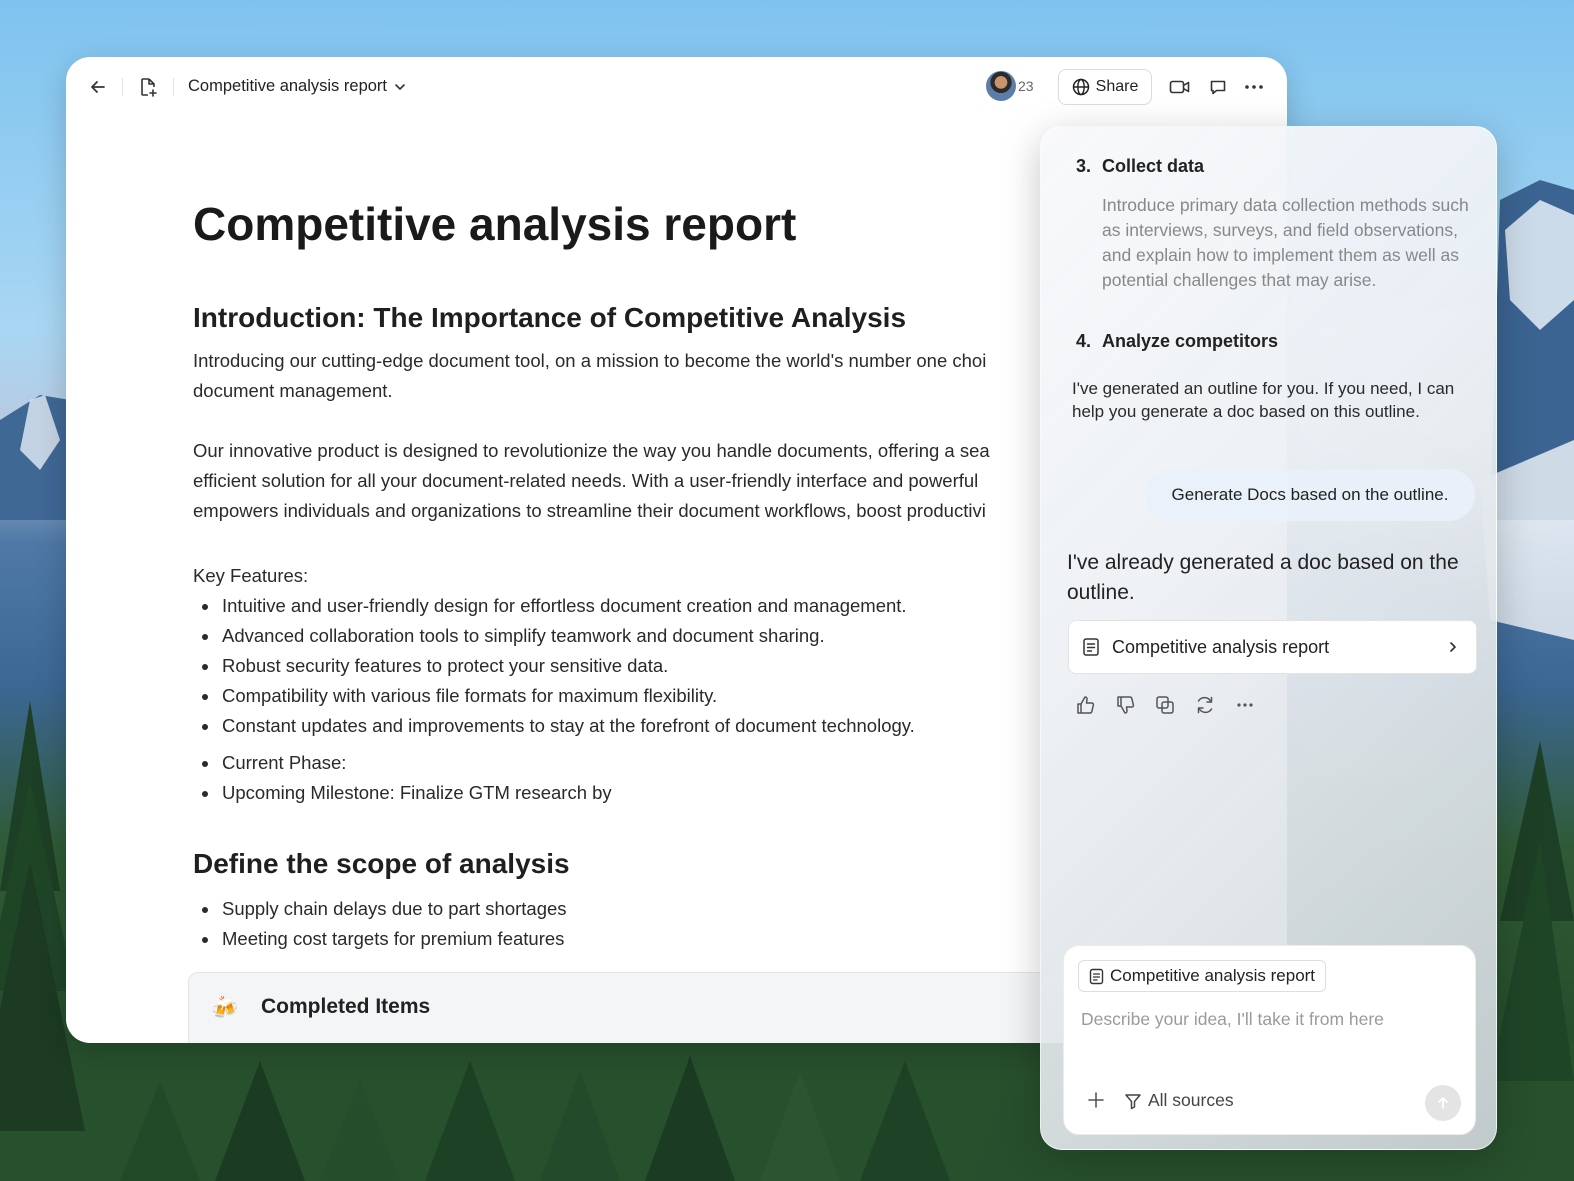 The width and height of the screenshot is (1574, 1181). I want to click on page-title: Competitive analysis report, so click(495, 224).